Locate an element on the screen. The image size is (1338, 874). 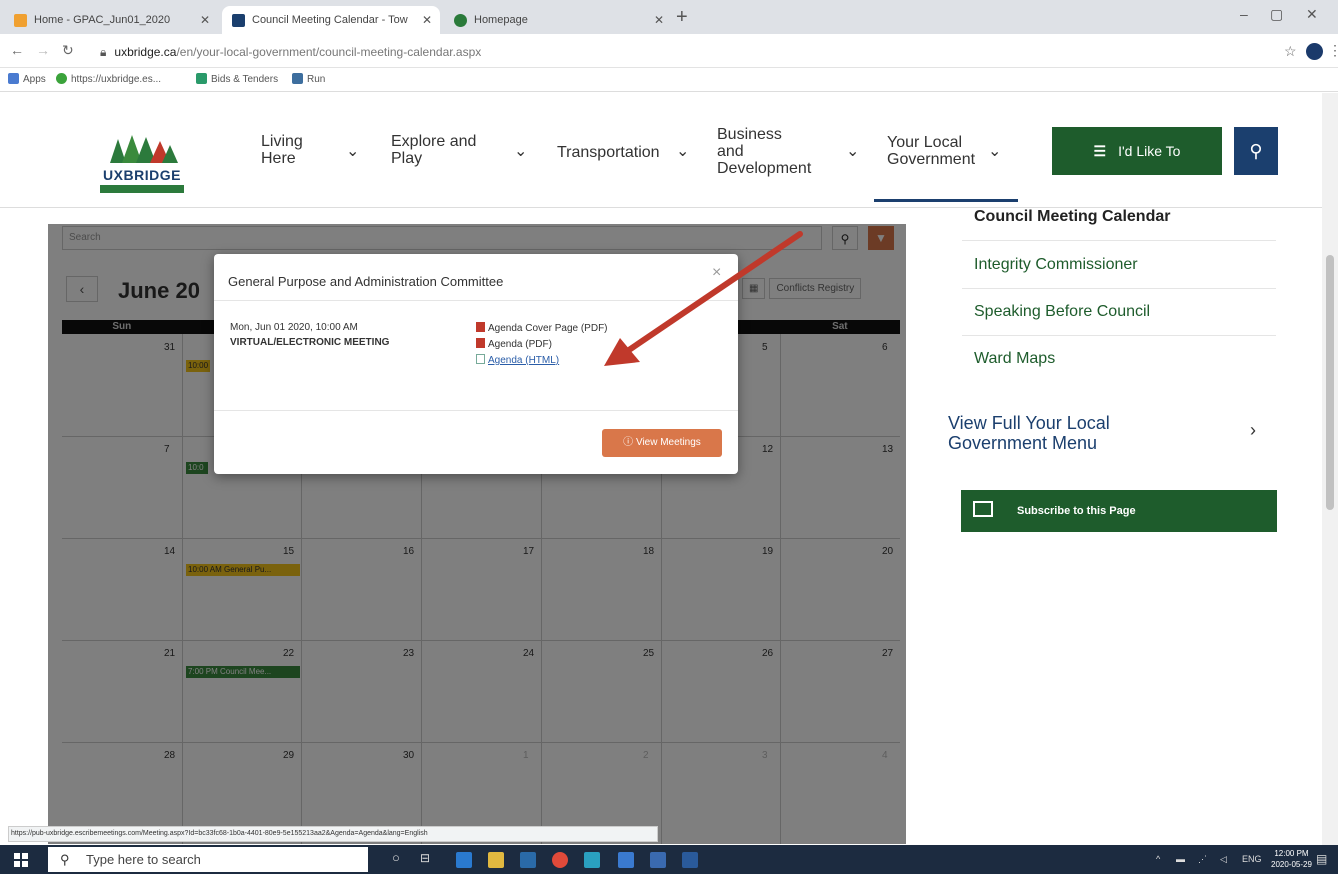
profile-avatar is located at coordinates (1314, 51).